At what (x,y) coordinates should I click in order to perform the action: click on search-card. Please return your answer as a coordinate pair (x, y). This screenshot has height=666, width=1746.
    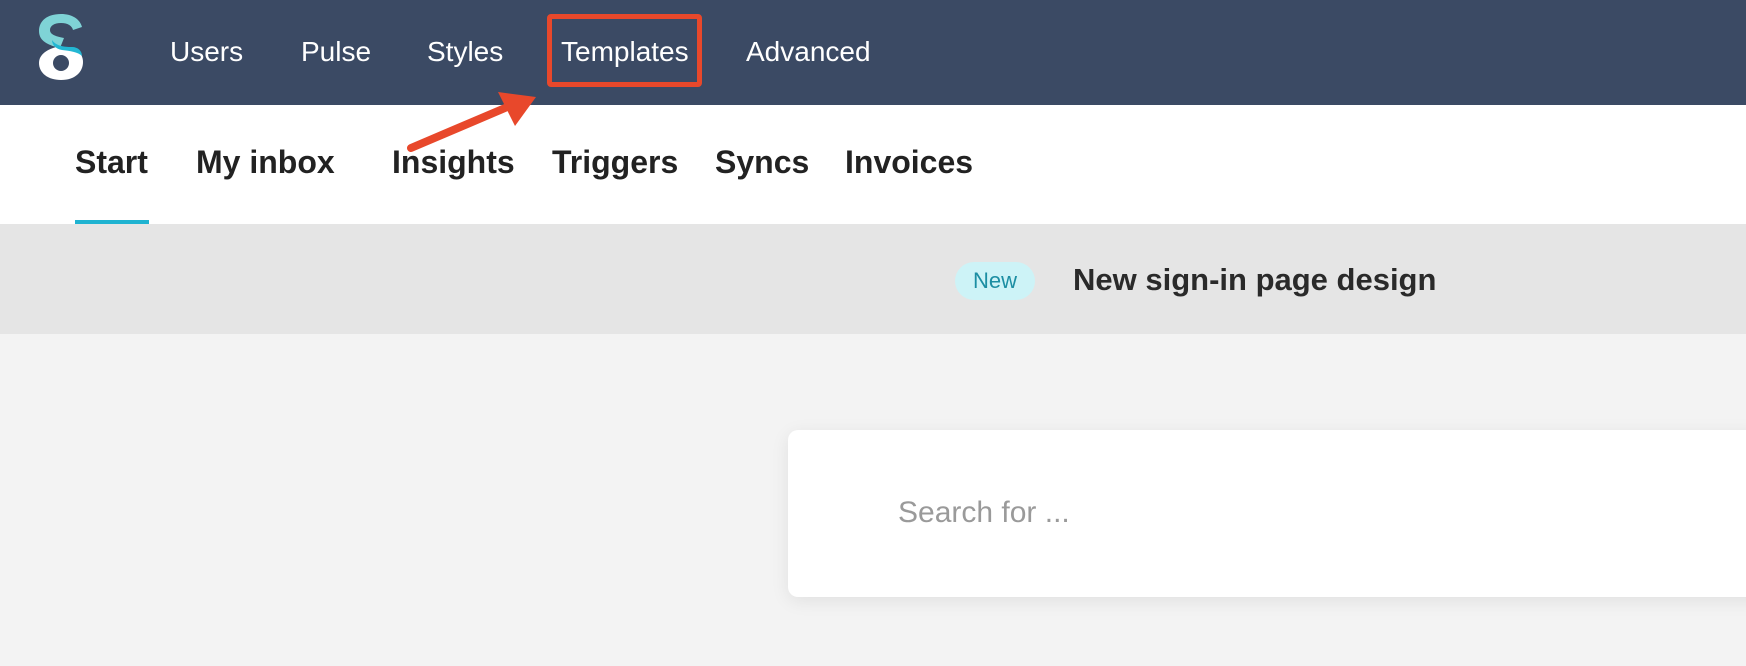
    Looking at the image, I should click on (1267, 513).